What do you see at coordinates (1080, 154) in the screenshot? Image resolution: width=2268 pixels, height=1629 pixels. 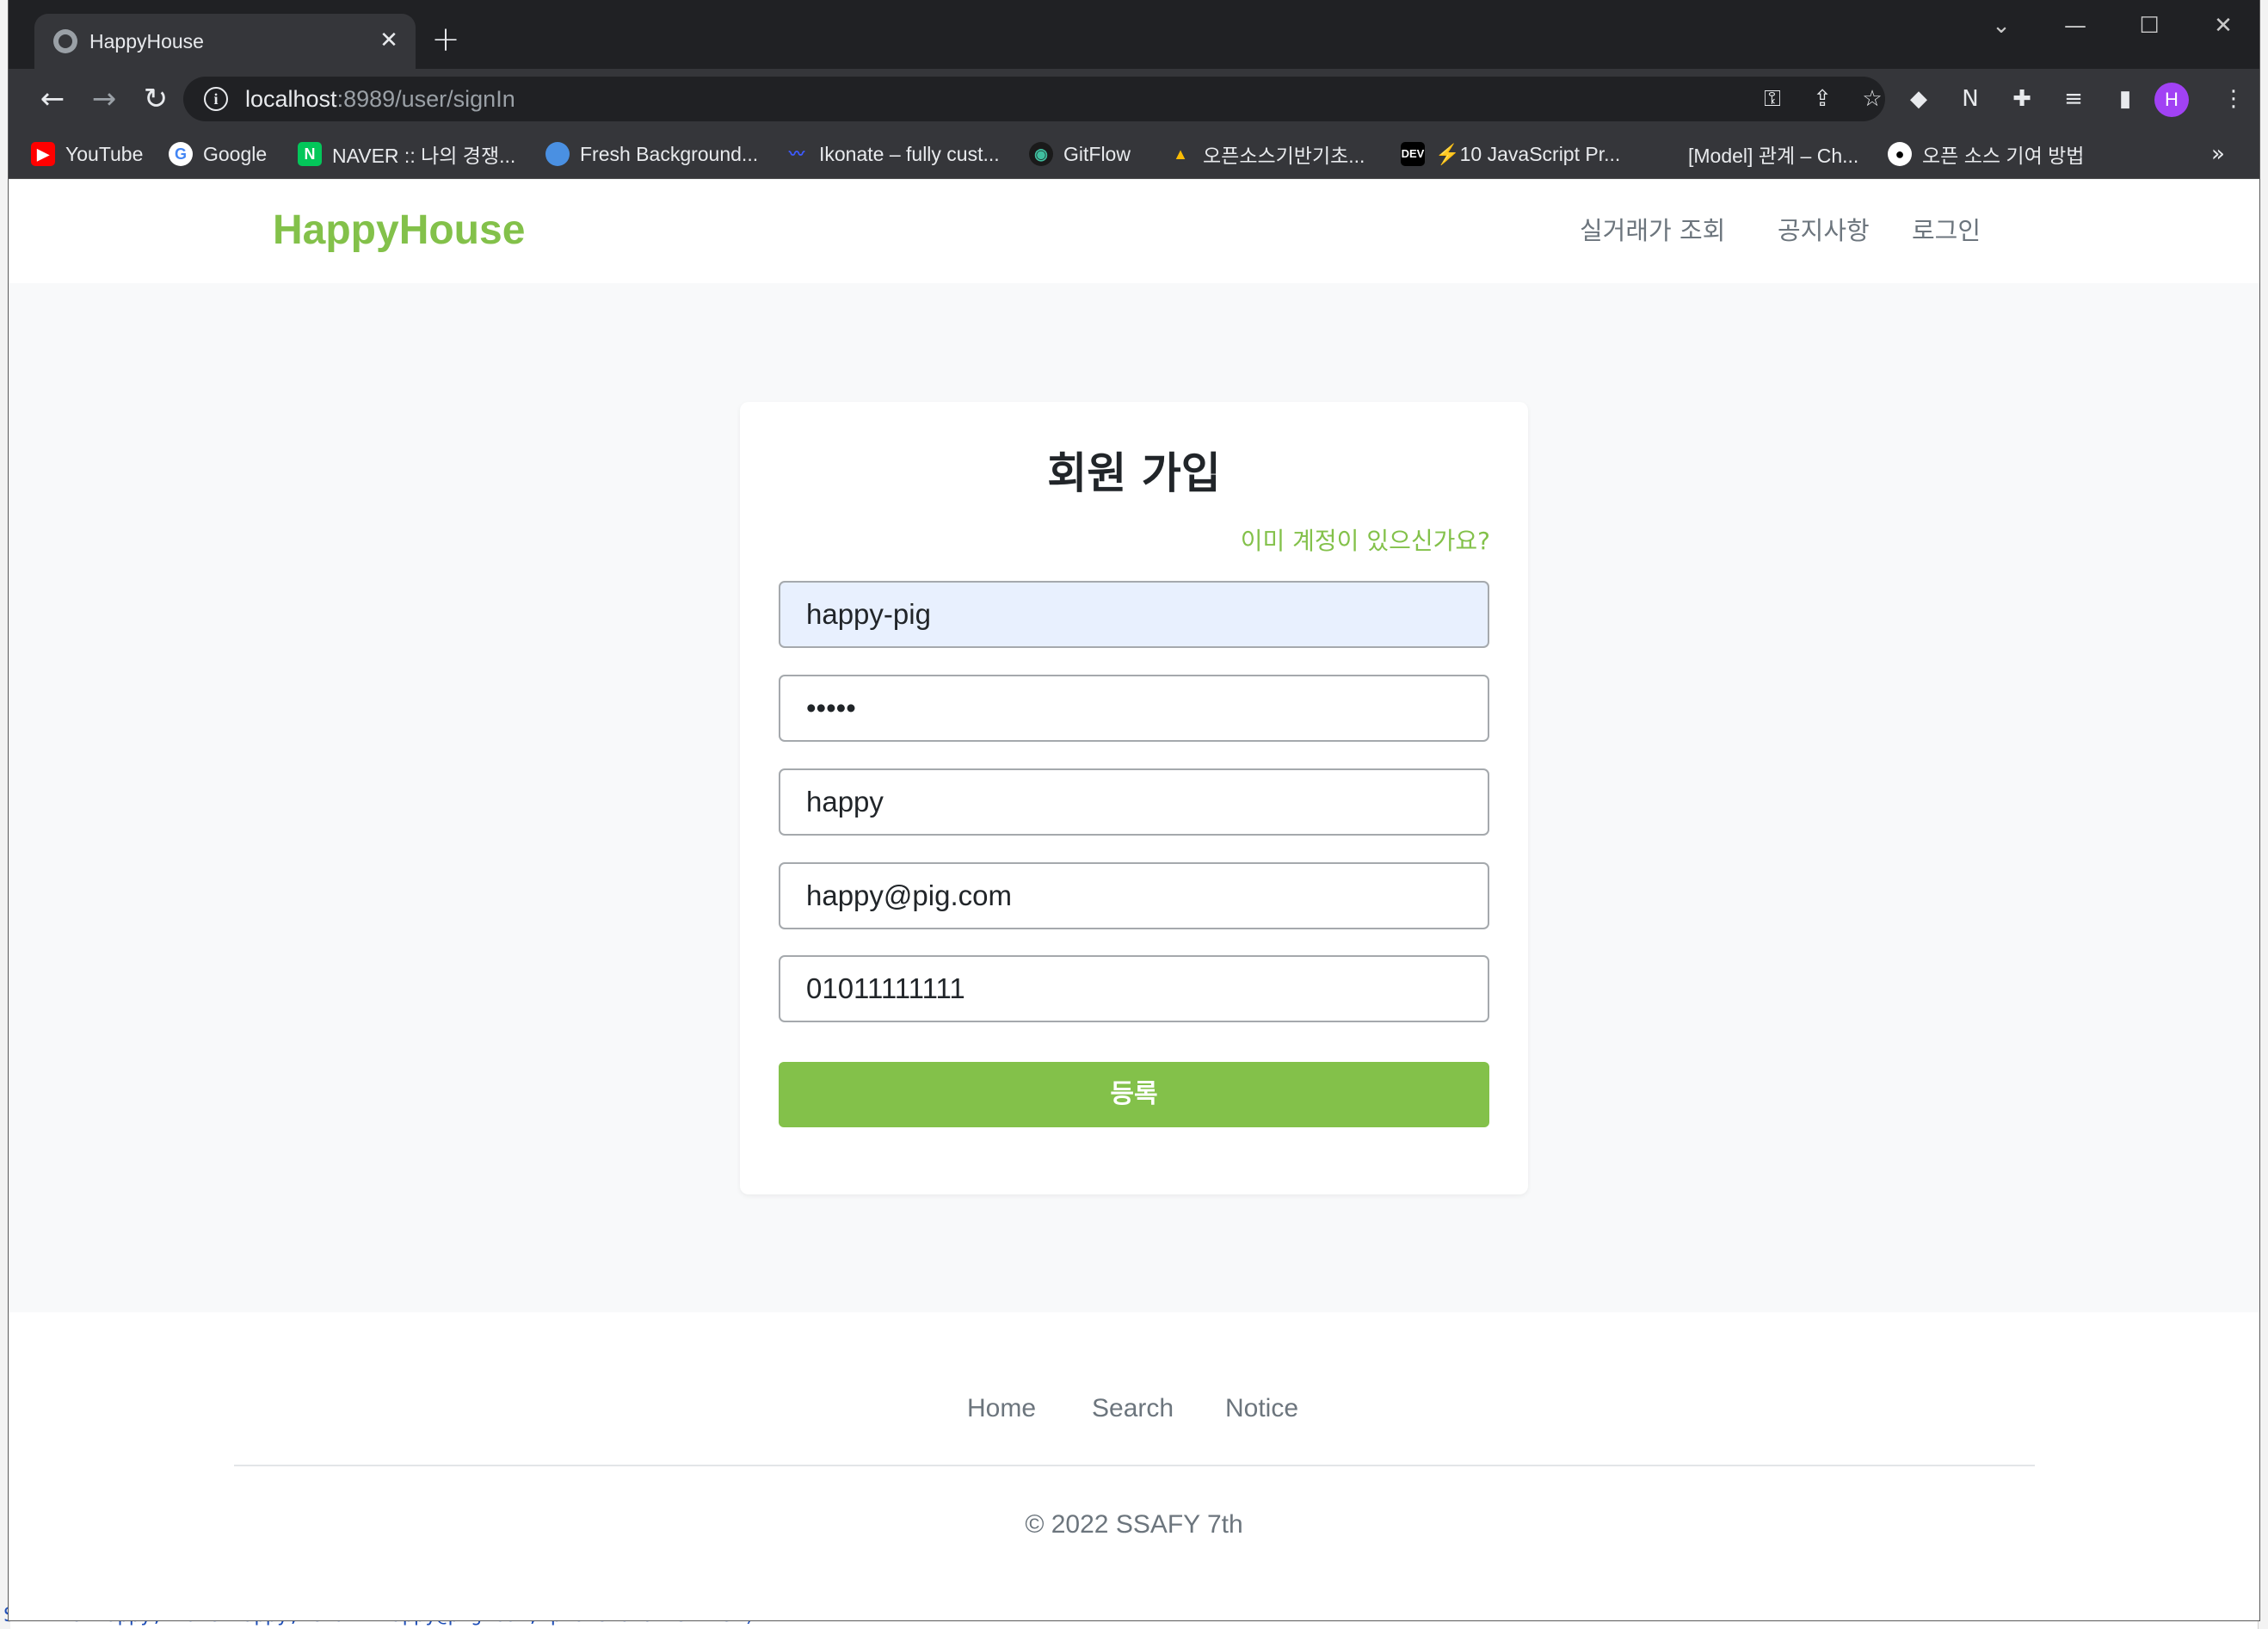 I see `bookmark-gitflow: ◉ GitFlow` at bounding box center [1080, 154].